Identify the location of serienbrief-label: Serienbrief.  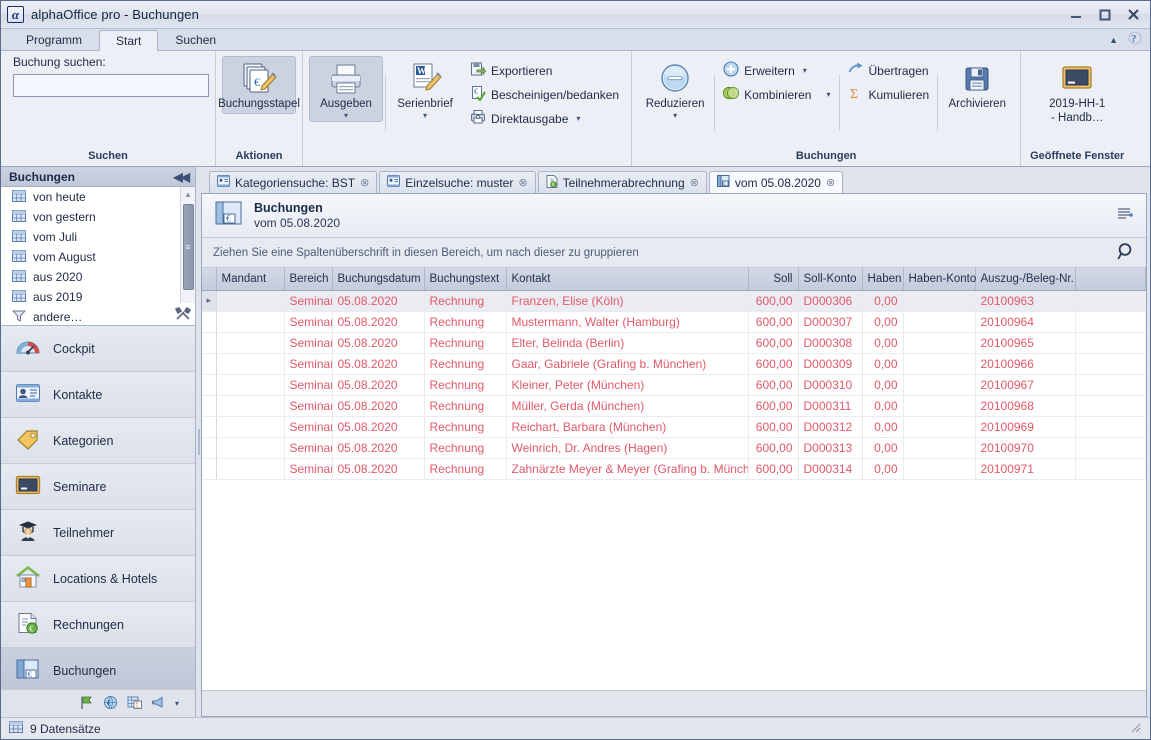
(425, 104).